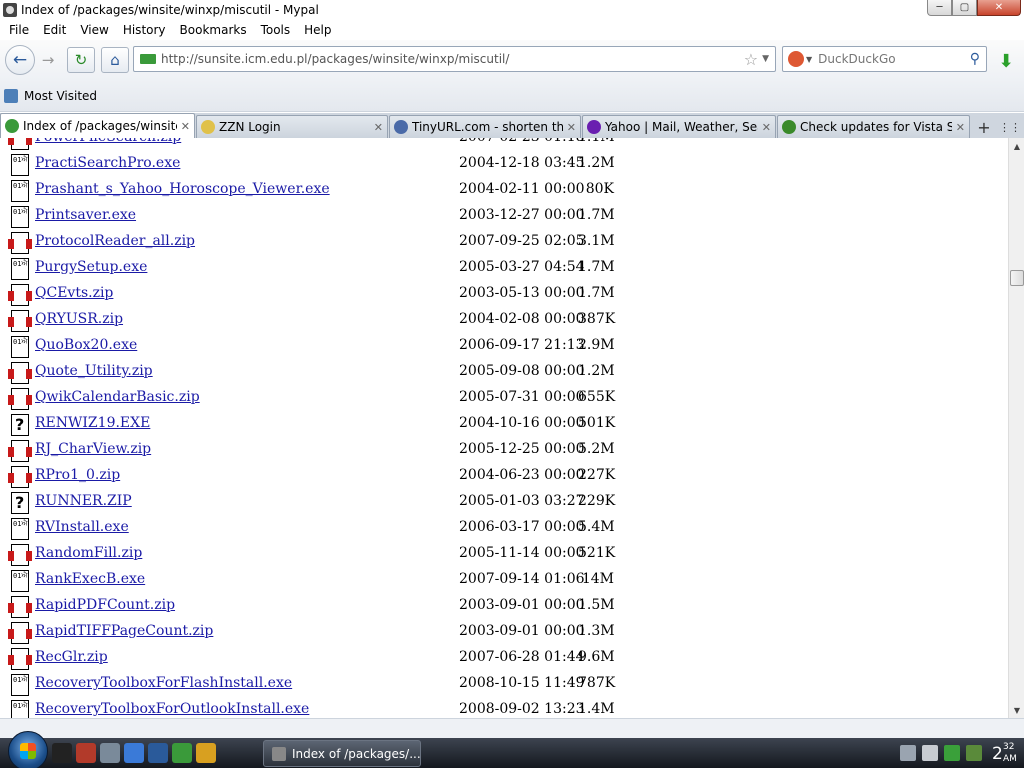  I want to click on search-engine-dropdown: ▼, so click(809, 59).